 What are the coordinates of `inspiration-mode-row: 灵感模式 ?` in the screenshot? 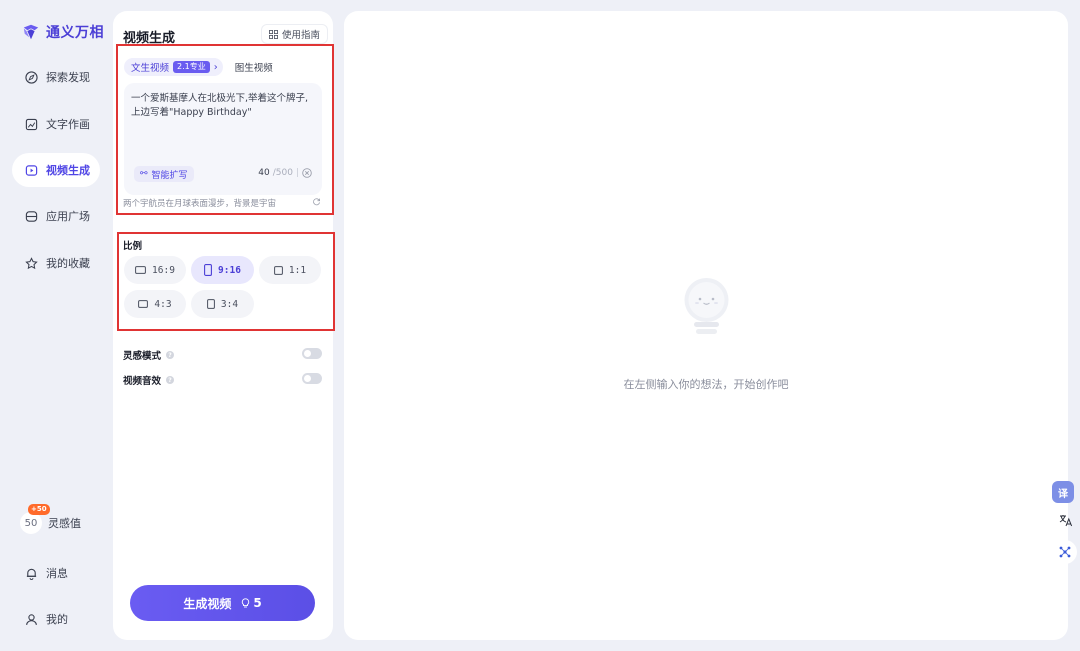 It's located at (149, 355).